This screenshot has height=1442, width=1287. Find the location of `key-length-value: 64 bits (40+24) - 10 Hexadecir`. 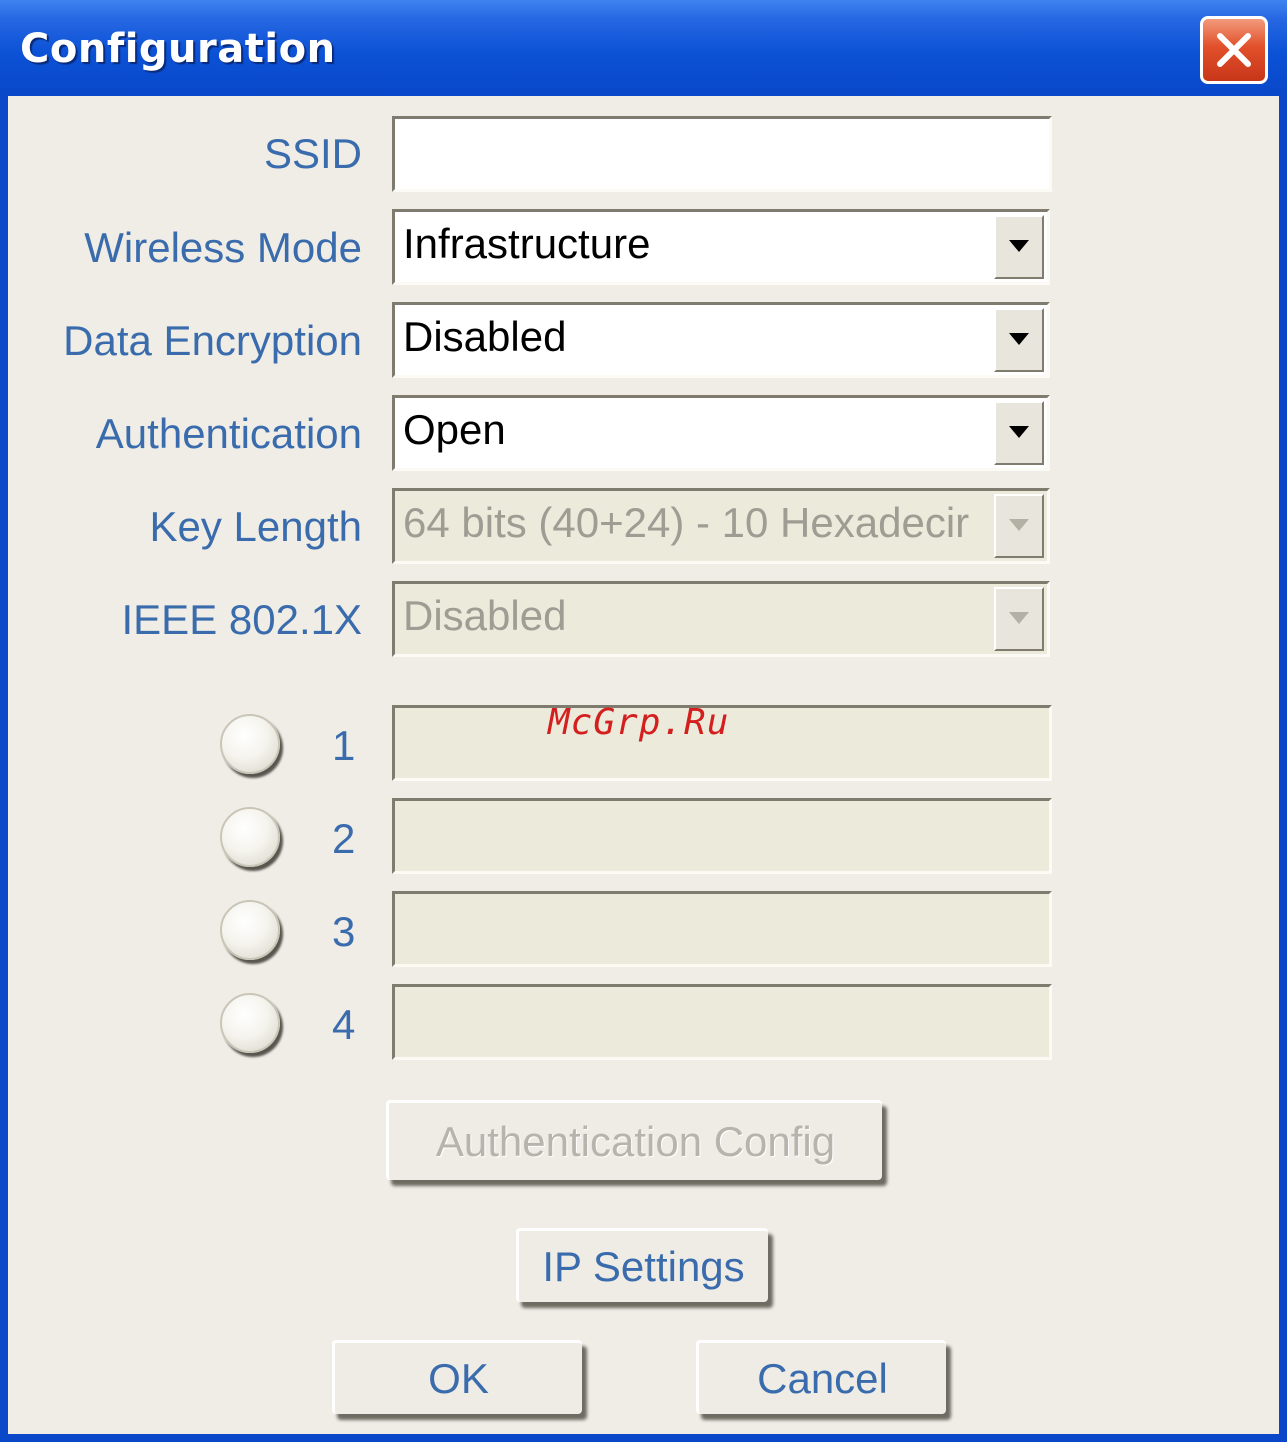

key-length-value: 64 bits (40+24) - 10 Hexadecir is located at coordinates (686, 522).